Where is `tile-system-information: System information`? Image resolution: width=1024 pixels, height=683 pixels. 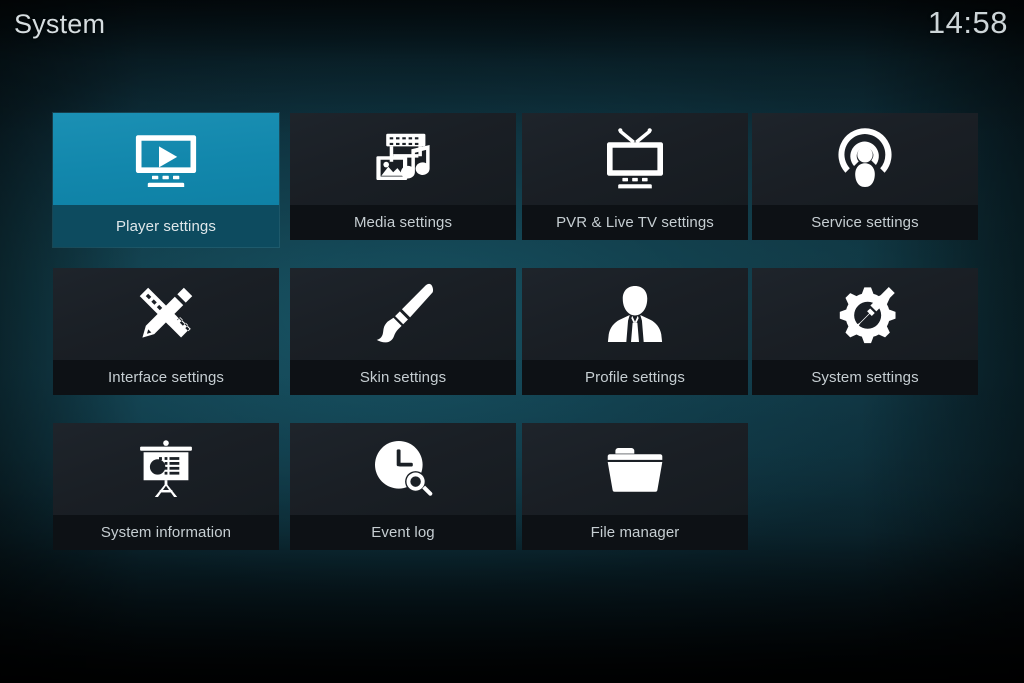 tile-system-information: System information is located at coordinates (166, 486).